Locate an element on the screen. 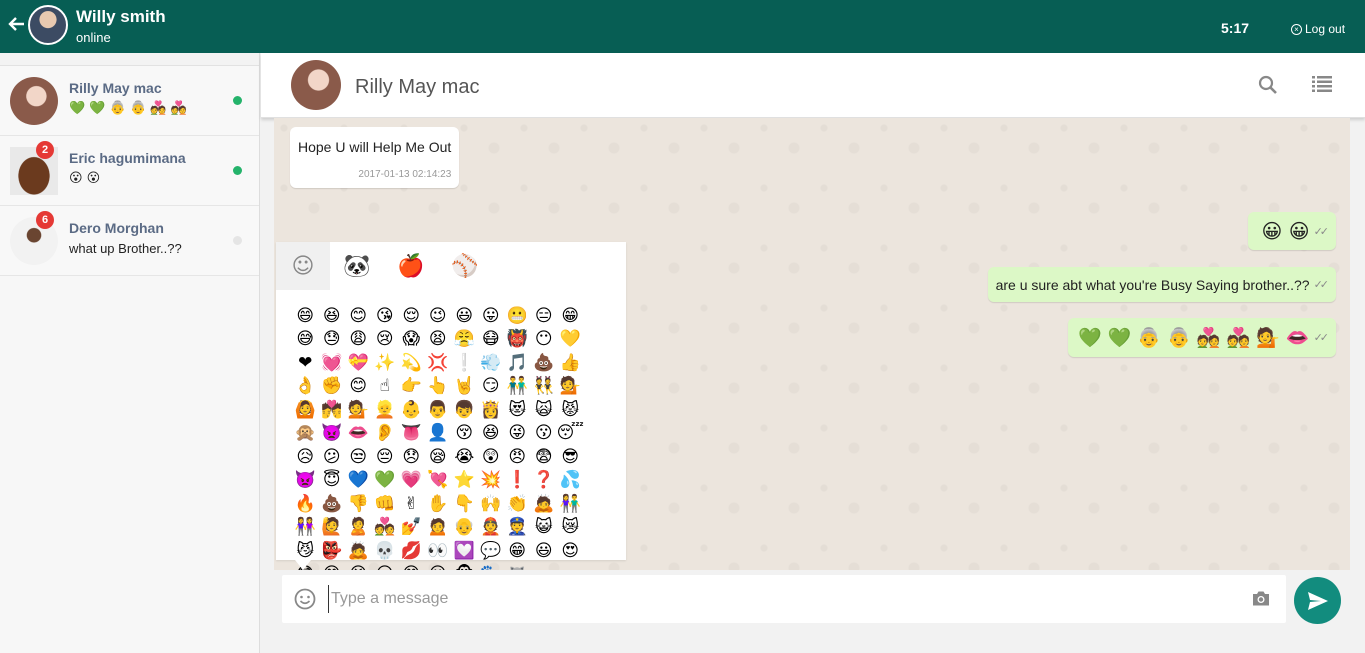  emoji-option: 👹 is located at coordinates (517, 340).